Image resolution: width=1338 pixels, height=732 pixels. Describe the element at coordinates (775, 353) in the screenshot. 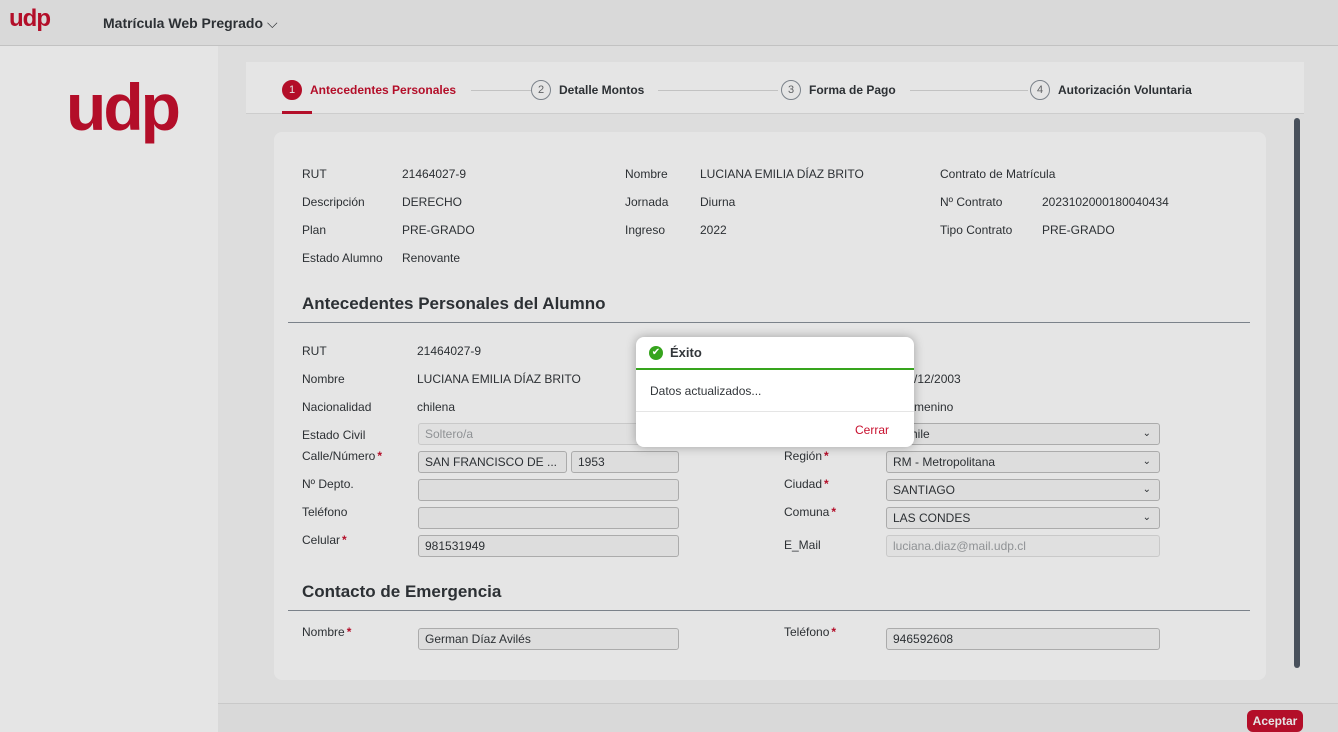

I see `dialog-header: ✔ Éxito` at that location.